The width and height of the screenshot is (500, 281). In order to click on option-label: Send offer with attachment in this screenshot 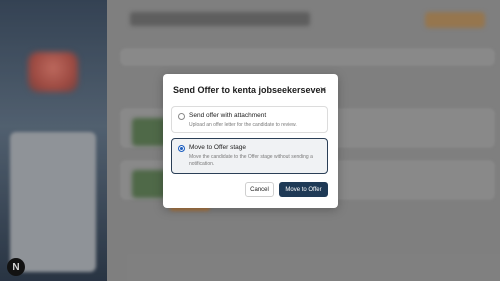, I will do `click(228, 115)`.